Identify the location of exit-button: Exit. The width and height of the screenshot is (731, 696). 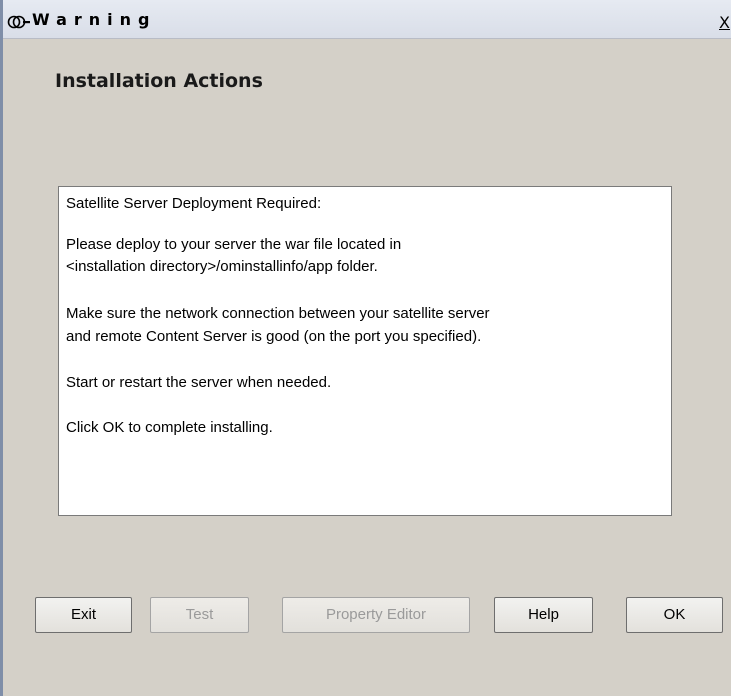
(83, 615).